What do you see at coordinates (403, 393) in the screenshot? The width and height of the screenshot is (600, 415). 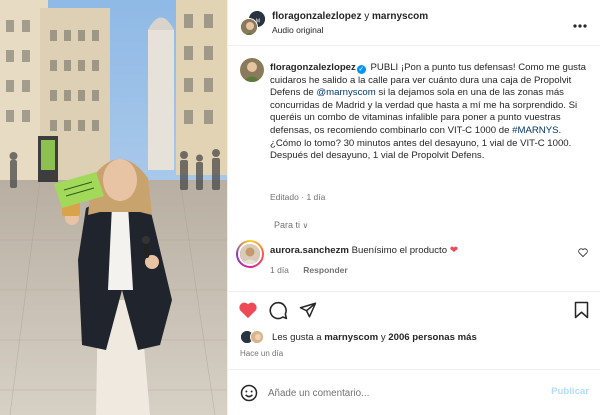 I see `comment-input` at bounding box center [403, 393].